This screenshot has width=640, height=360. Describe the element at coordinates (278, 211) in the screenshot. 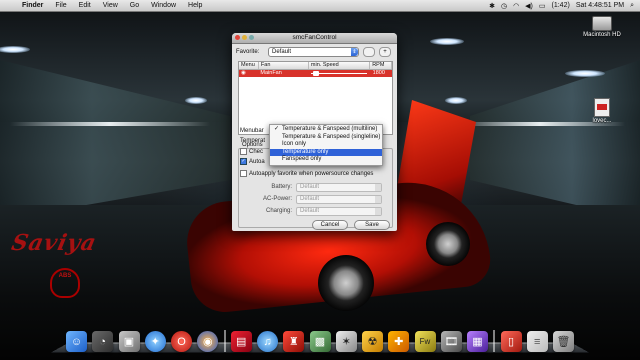

I see `charging-label: Charging:` at that location.